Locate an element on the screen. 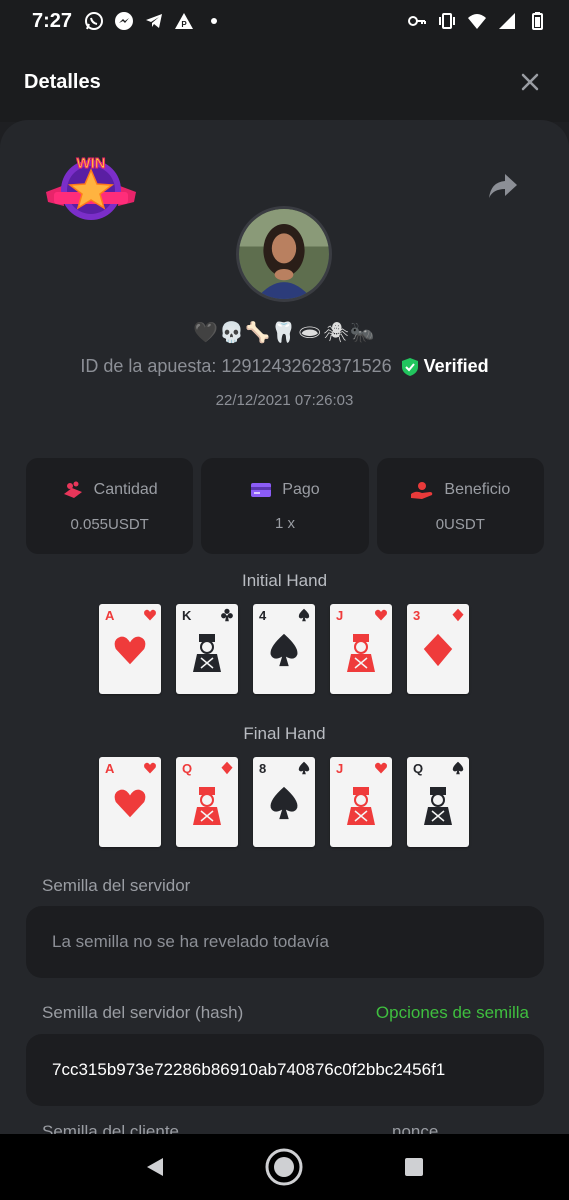  coins-icon is located at coordinates (72, 489).